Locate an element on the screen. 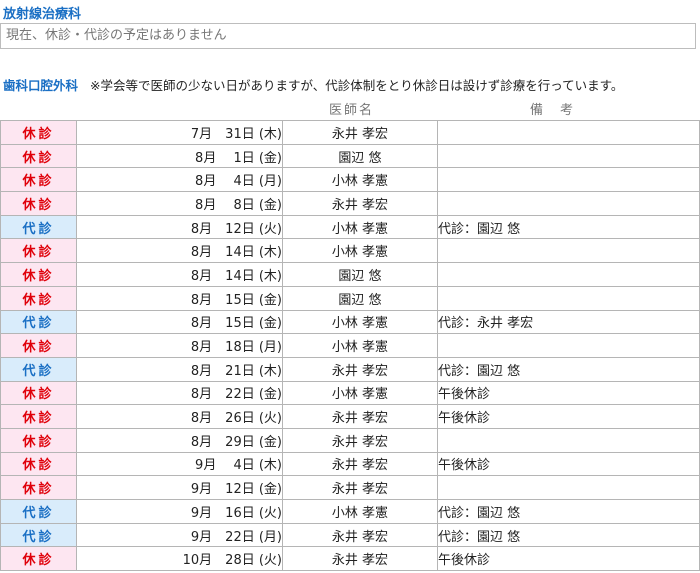 Image resolution: width=700 pixels, height=573 pixels. date-cell: 9月 4日 (木) is located at coordinates (179, 464).